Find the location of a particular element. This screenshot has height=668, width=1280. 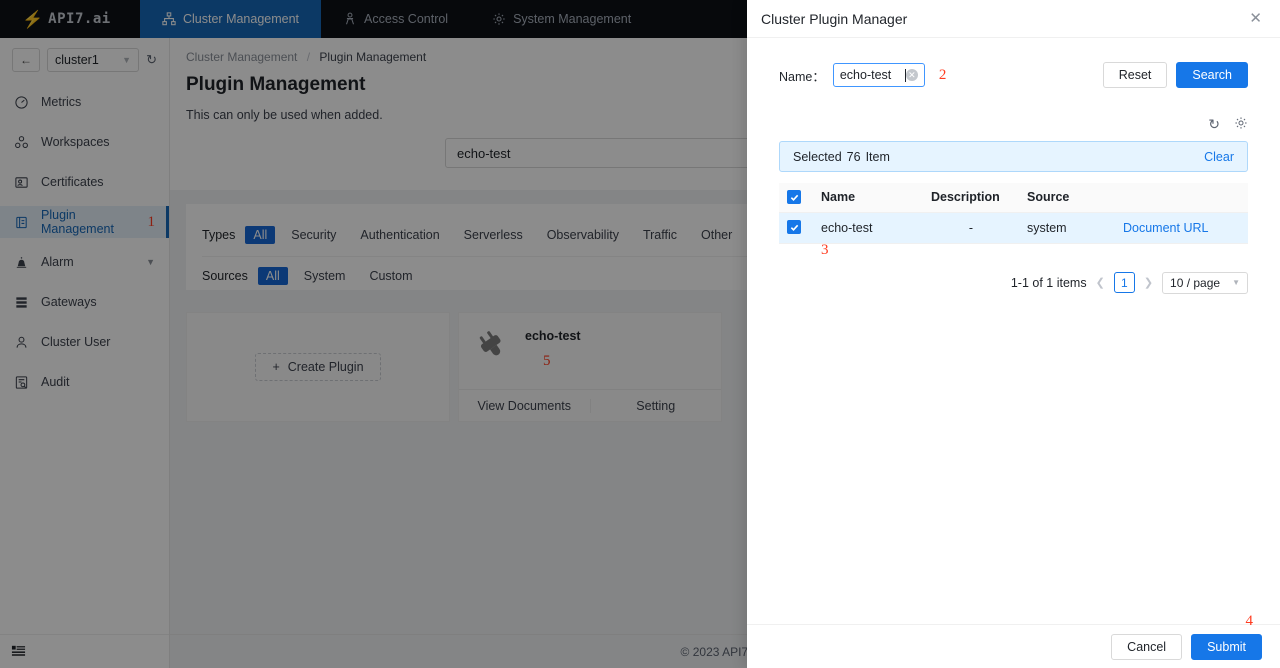

table-pagination: 1-1 of 1 items ❮ 1 ❯ 10 / page ▼ is located at coordinates (1013, 282).